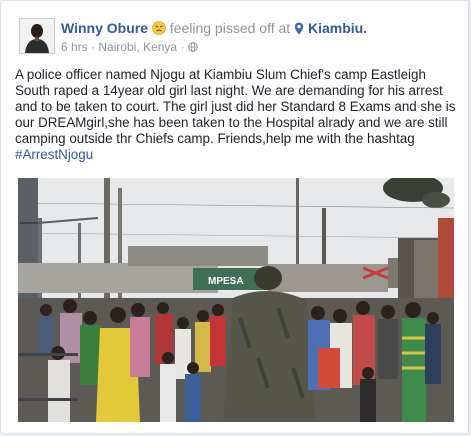 The height and width of the screenshot is (436, 471). What do you see at coordinates (74, 47) in the screenshot?
I see `timestamp: 6 hrs` at bounding box center [74, 47].